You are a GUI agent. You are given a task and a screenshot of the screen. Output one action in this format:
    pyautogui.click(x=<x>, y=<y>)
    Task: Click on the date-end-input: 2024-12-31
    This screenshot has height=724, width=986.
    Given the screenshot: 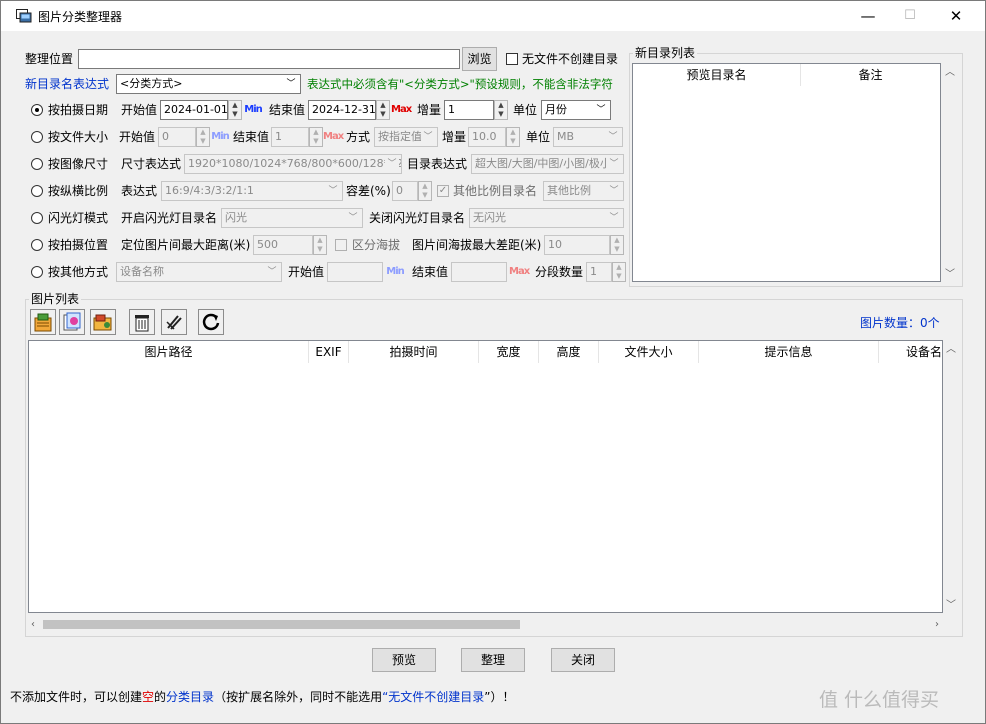 What is the action you would take?
    pyautogui.click(x=342, y=110)
    